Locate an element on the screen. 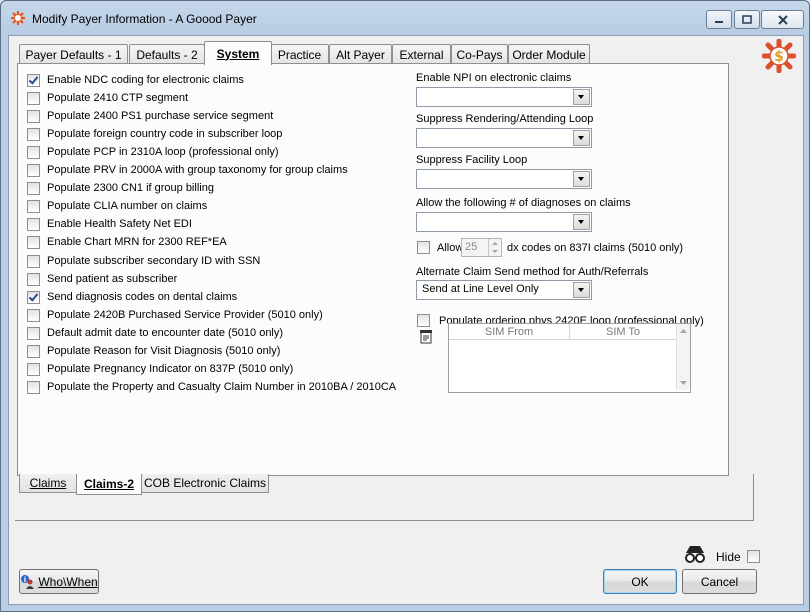 The image size is (810, 612). tab-label: Alt Payer is located at coordinates (360, 54).